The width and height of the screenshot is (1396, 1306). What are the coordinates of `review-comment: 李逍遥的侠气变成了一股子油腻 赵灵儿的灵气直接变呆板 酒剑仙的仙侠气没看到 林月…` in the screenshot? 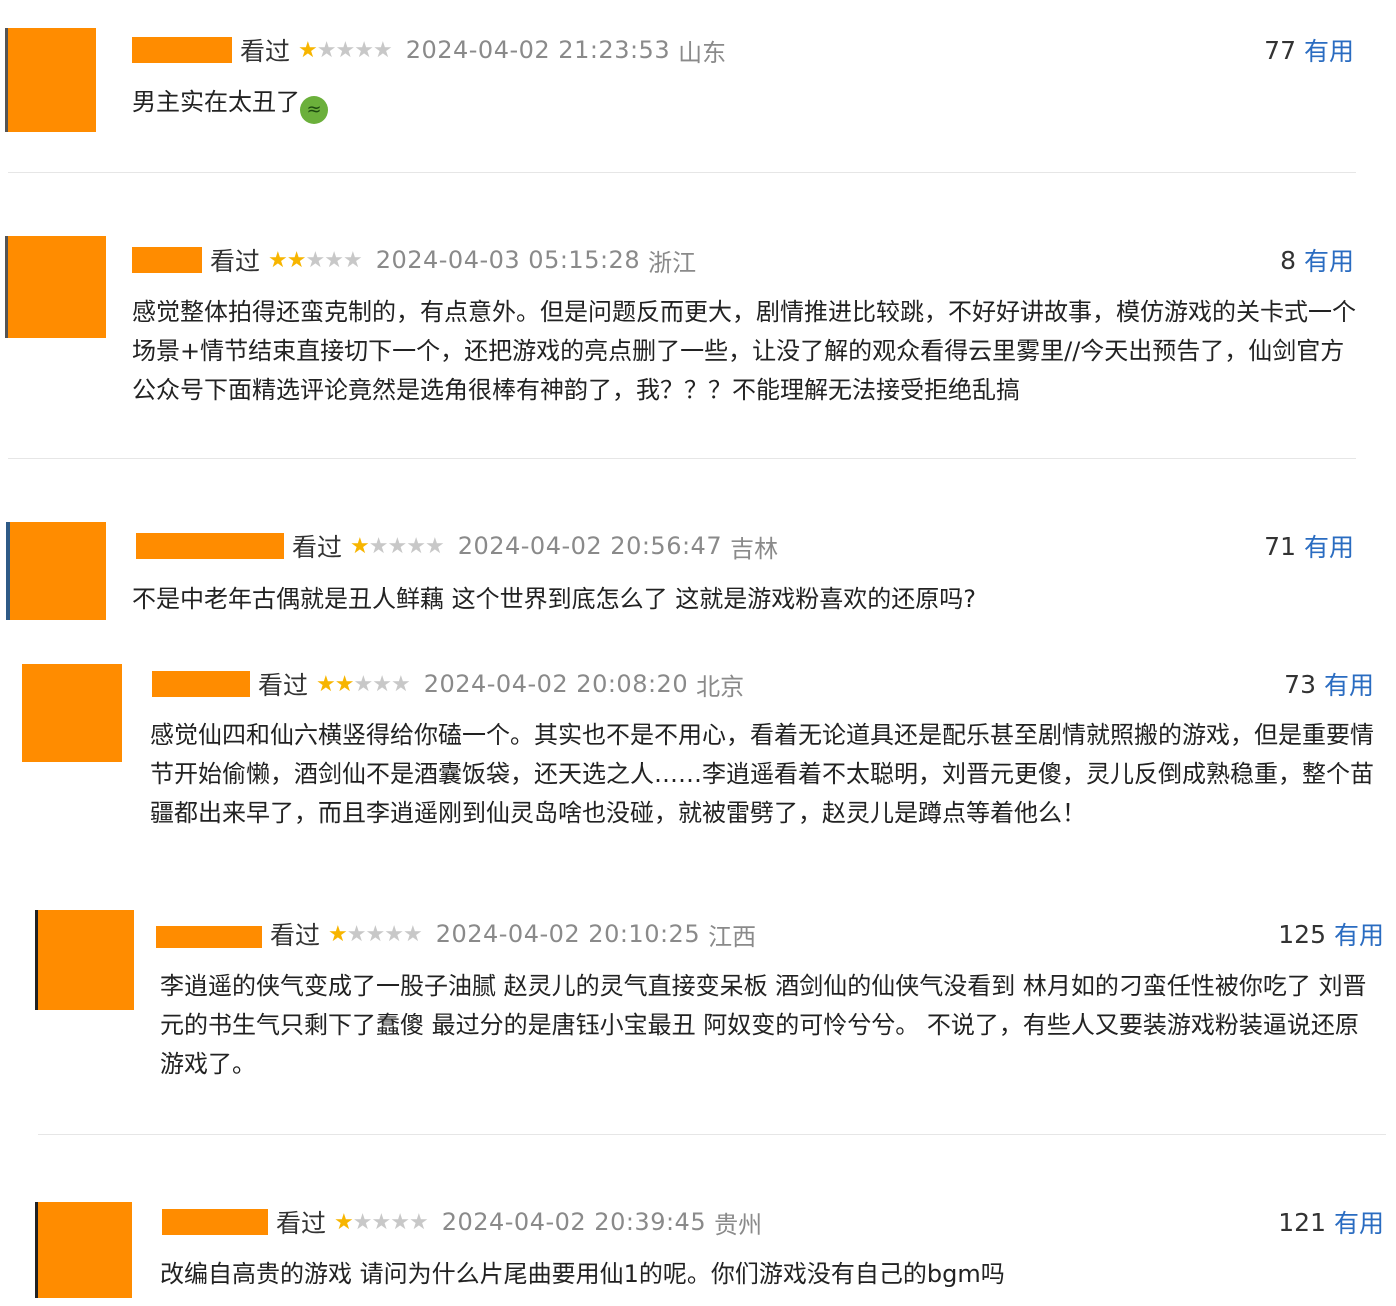 It's located at (763, 1025).